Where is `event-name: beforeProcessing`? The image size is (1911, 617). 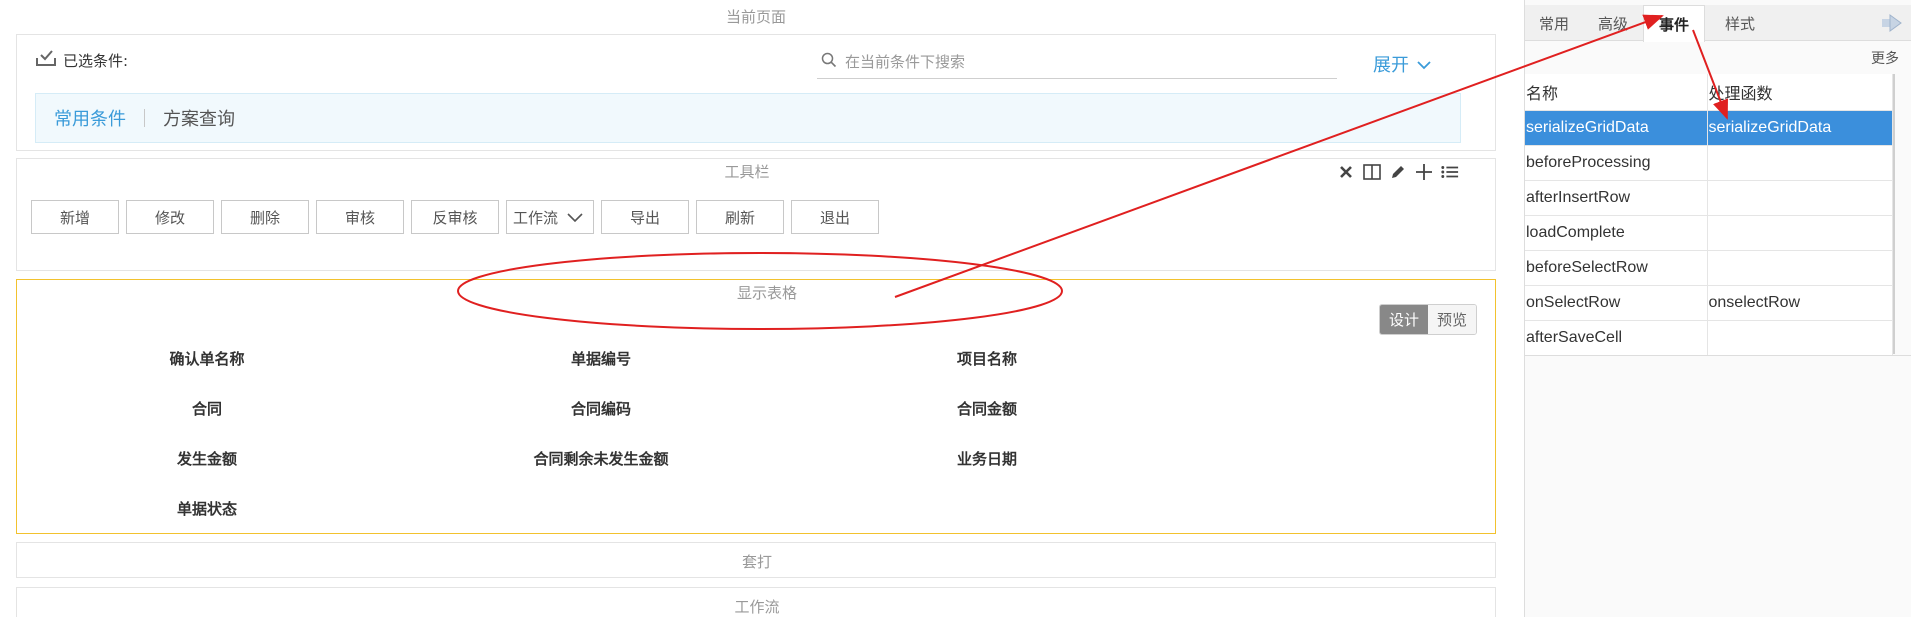
event-name: beforeProcessing is located at coordinates (1616, 163).